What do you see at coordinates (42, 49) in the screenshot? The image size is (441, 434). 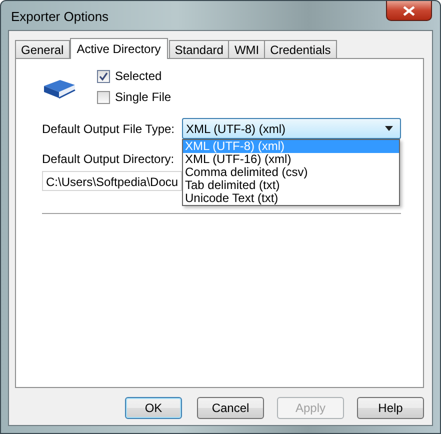 I see `tab: General` at bounding box center [42, 49].